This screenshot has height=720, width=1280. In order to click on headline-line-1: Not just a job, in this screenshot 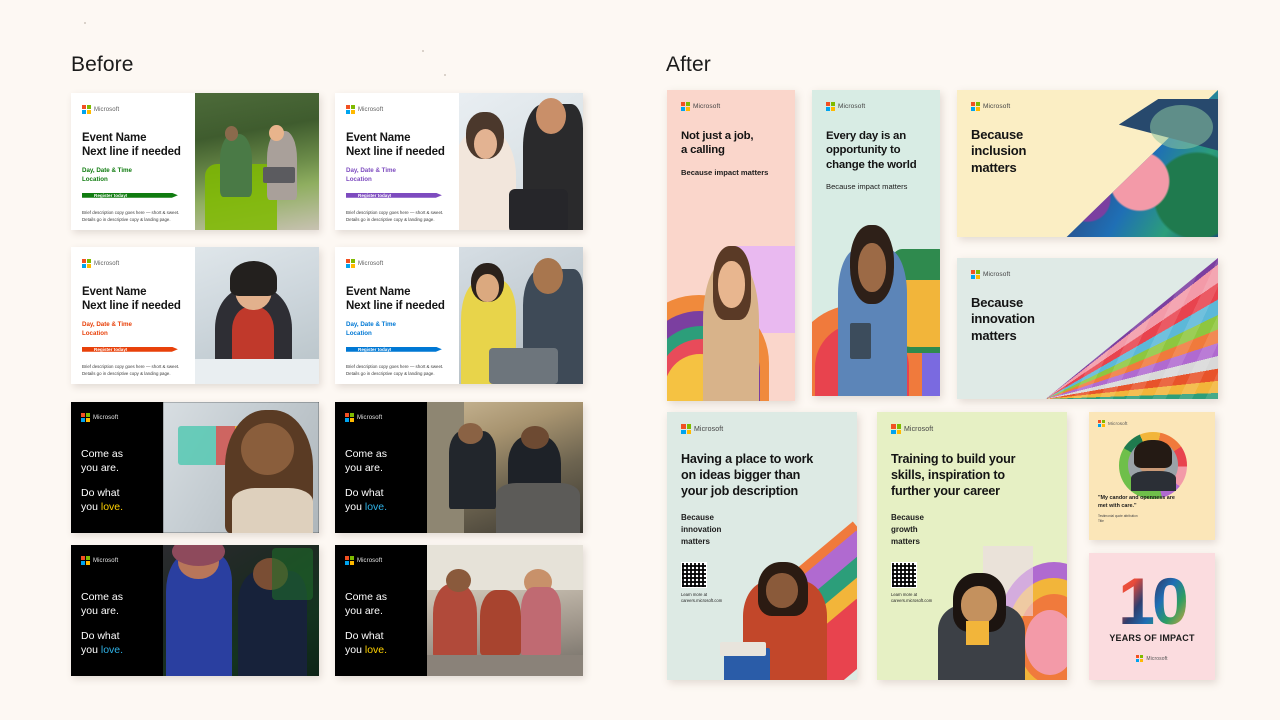, I will do `click(717, 136)`.